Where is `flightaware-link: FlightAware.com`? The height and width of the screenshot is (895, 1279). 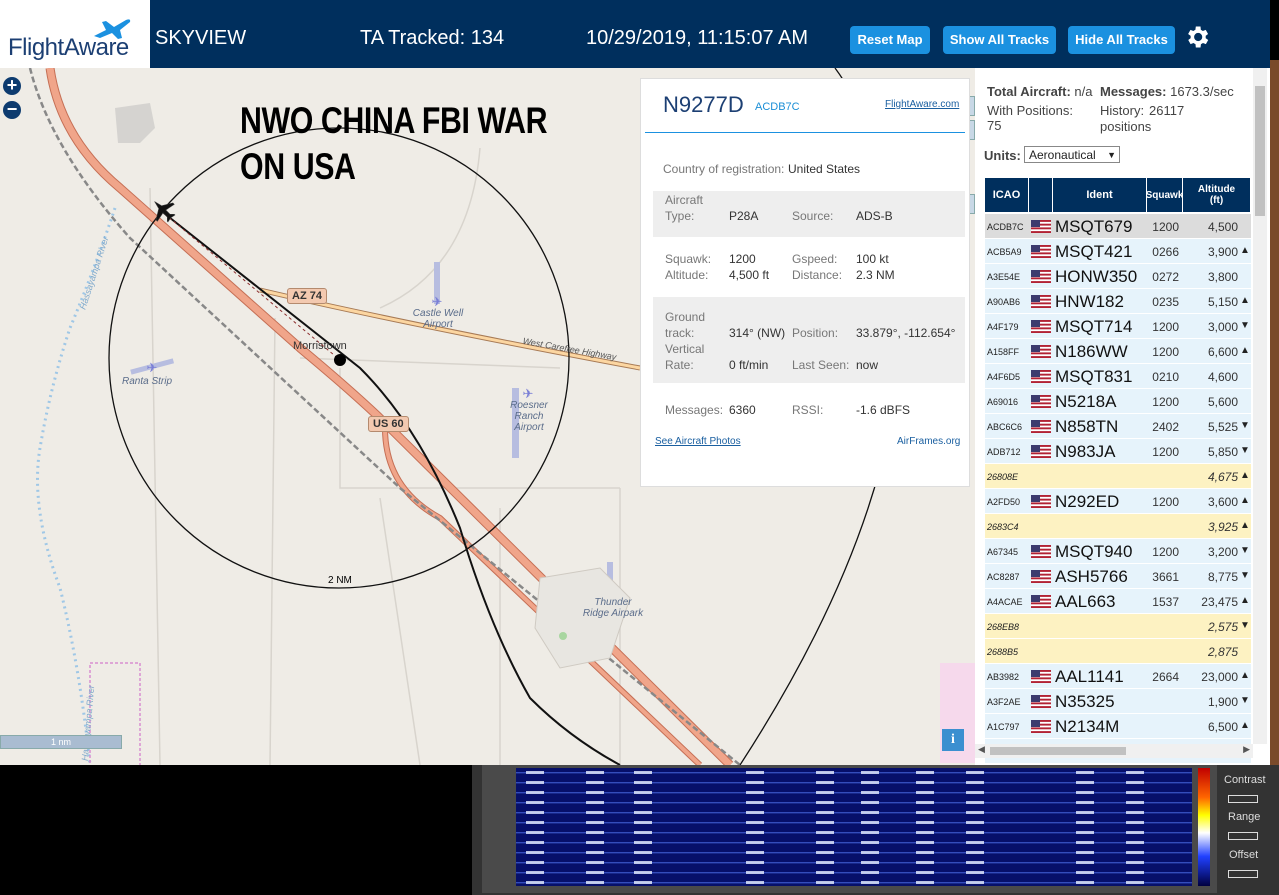 flightaware-link: FlightAware.com is located at coordinates (922, 104).